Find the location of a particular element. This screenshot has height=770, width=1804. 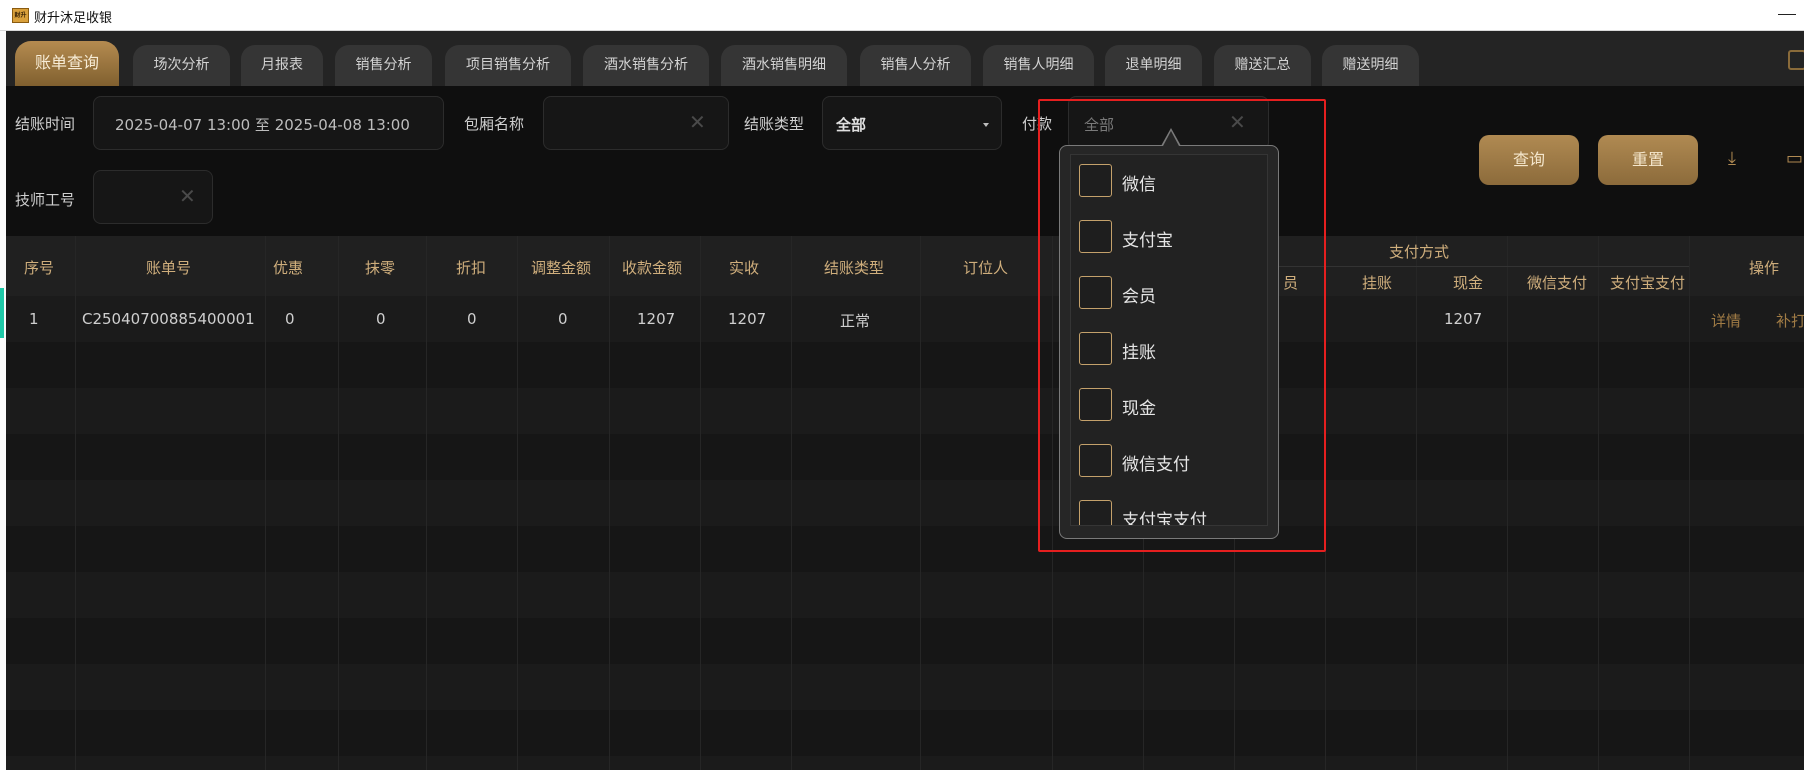

dropdown-arrow-fill is located at coordinates (1171, 138).